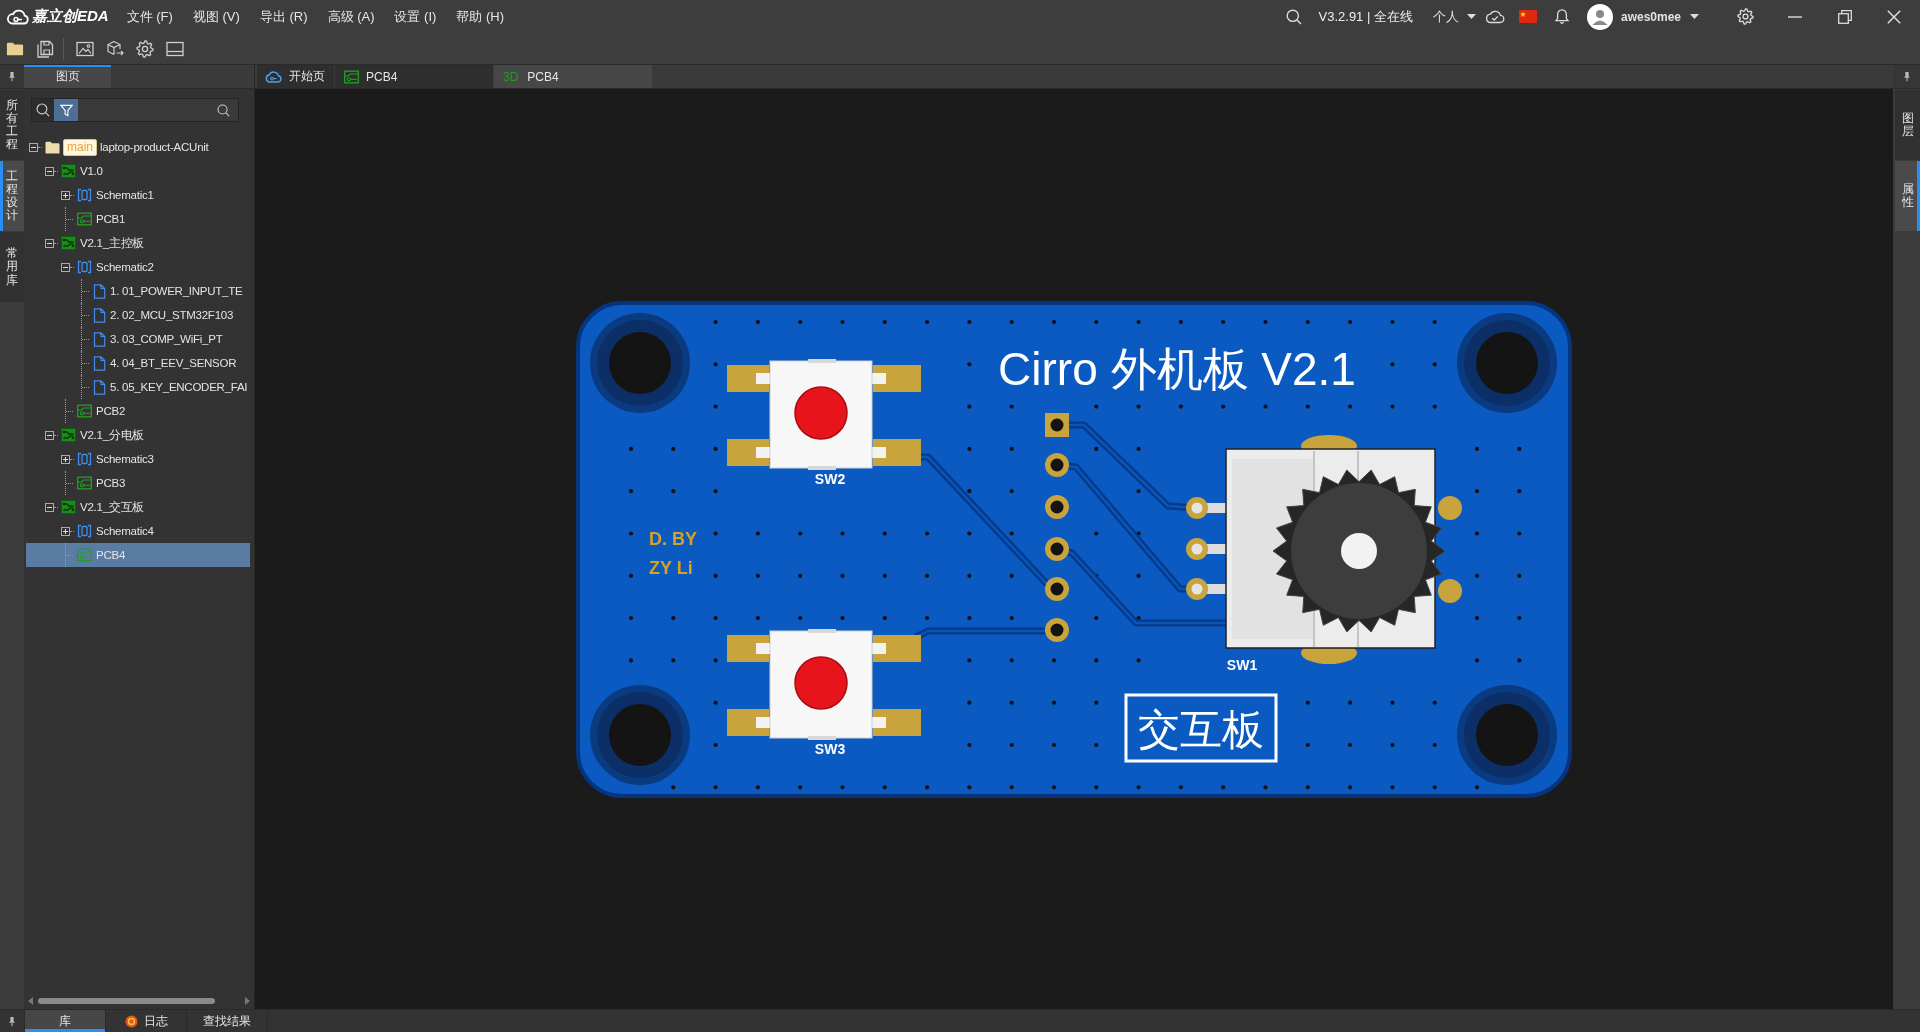 The width and height of the screenshot is (1920, 1032). What do you see at coordinates (126, 1001) in the screenshot?
I see `scrollbar-thumb` at bounding box center [126, 1001].